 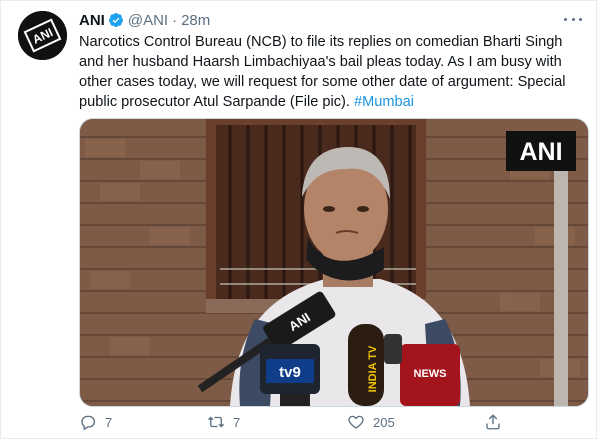 I want to click on ani-logo-icon: ANI, so click(x=42, y=35).